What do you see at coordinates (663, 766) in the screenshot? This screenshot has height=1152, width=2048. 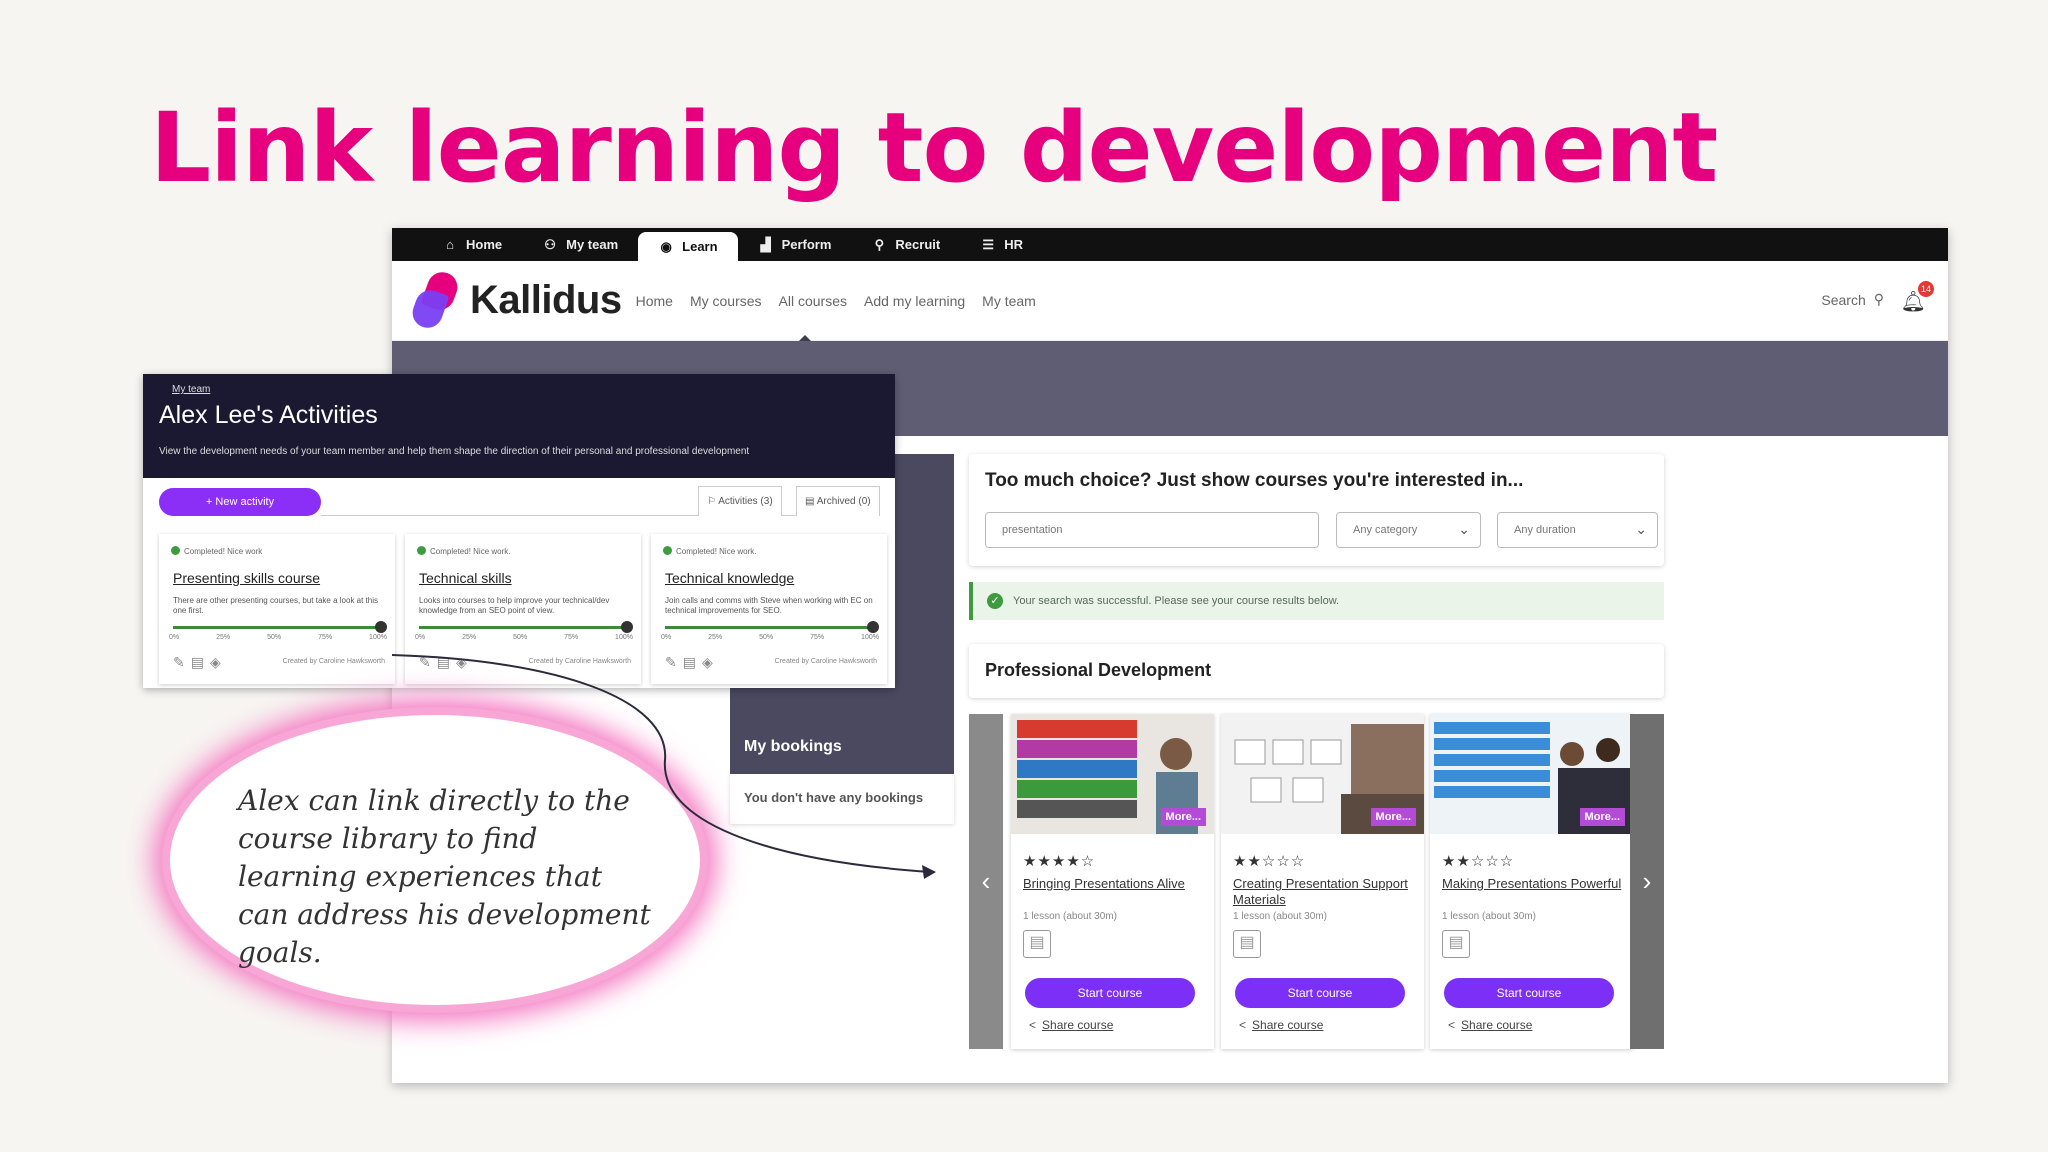 I see `connector-arrow` at bounding box center [663, 766].